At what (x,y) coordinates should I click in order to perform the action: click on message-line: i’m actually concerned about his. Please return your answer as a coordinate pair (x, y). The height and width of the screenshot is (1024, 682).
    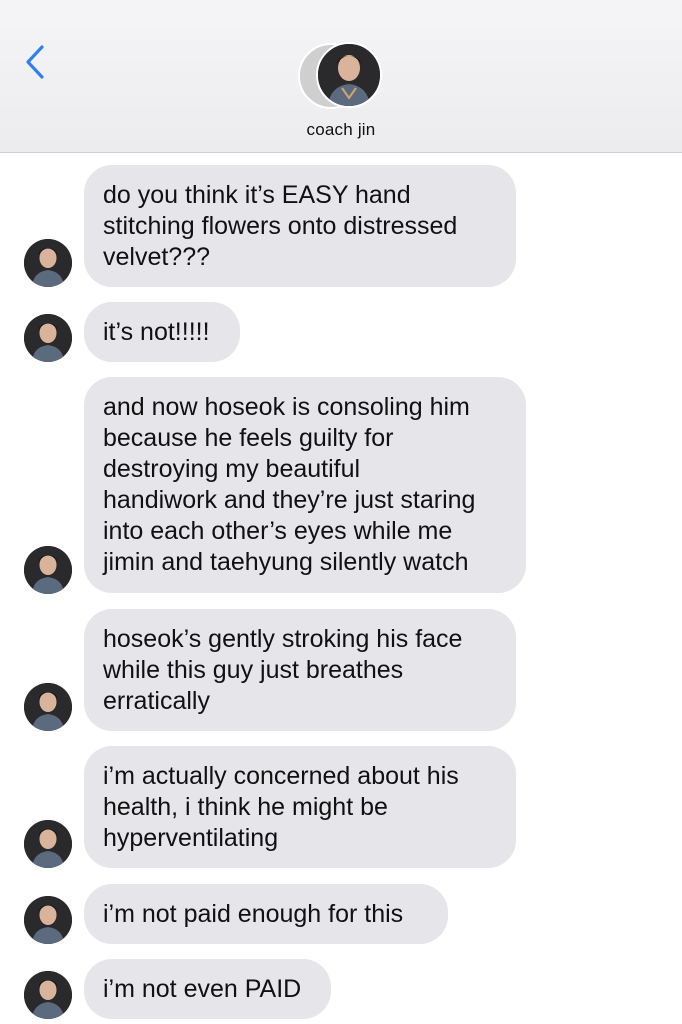
    Looking at the image, I should click on (281, 776).